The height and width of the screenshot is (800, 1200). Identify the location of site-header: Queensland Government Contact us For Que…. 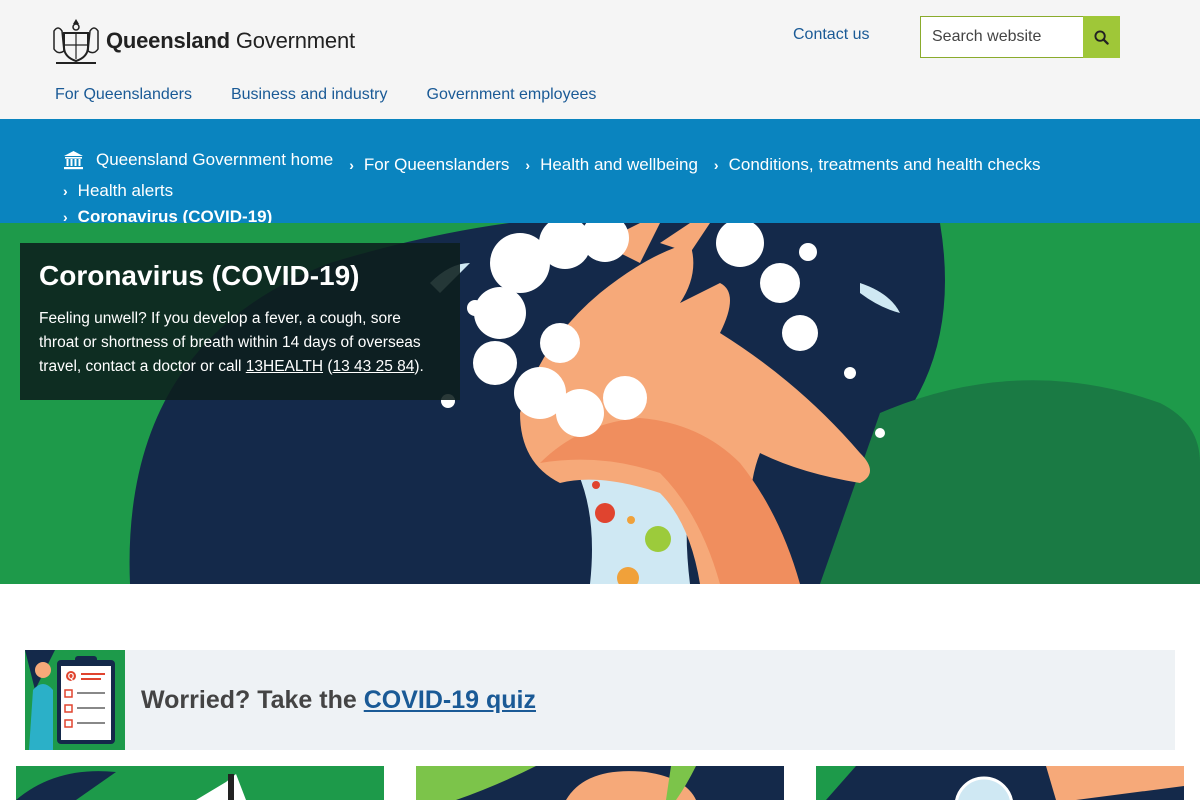
(600, 59).